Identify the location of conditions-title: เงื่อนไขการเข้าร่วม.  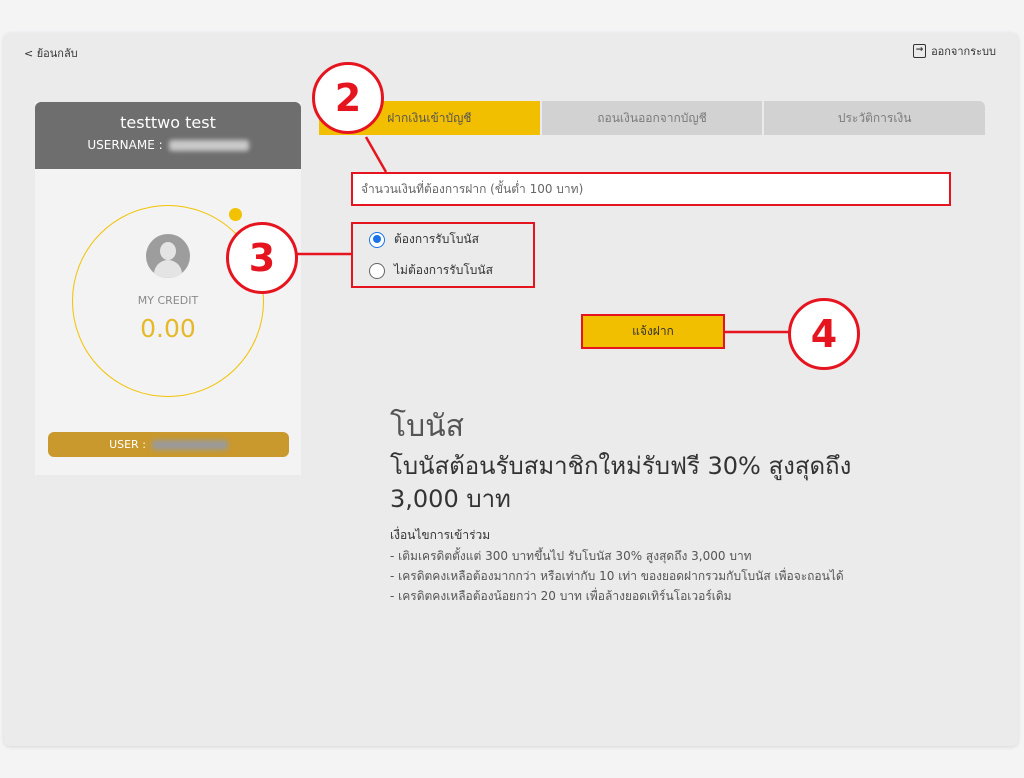
(440, 535).